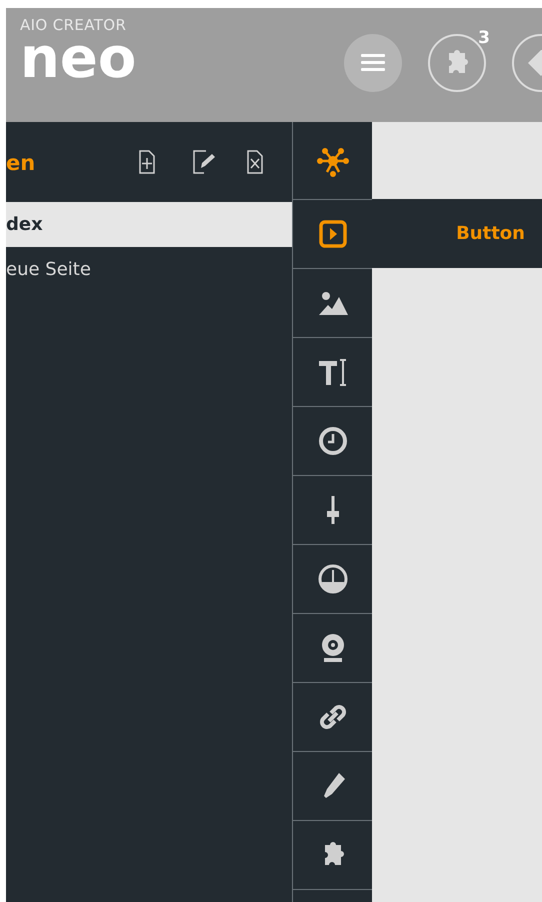 The image size is (542, 902). Describe the element at coordinates (332, 372) in the screenshot. I see `text-cursor-icon` at that location.